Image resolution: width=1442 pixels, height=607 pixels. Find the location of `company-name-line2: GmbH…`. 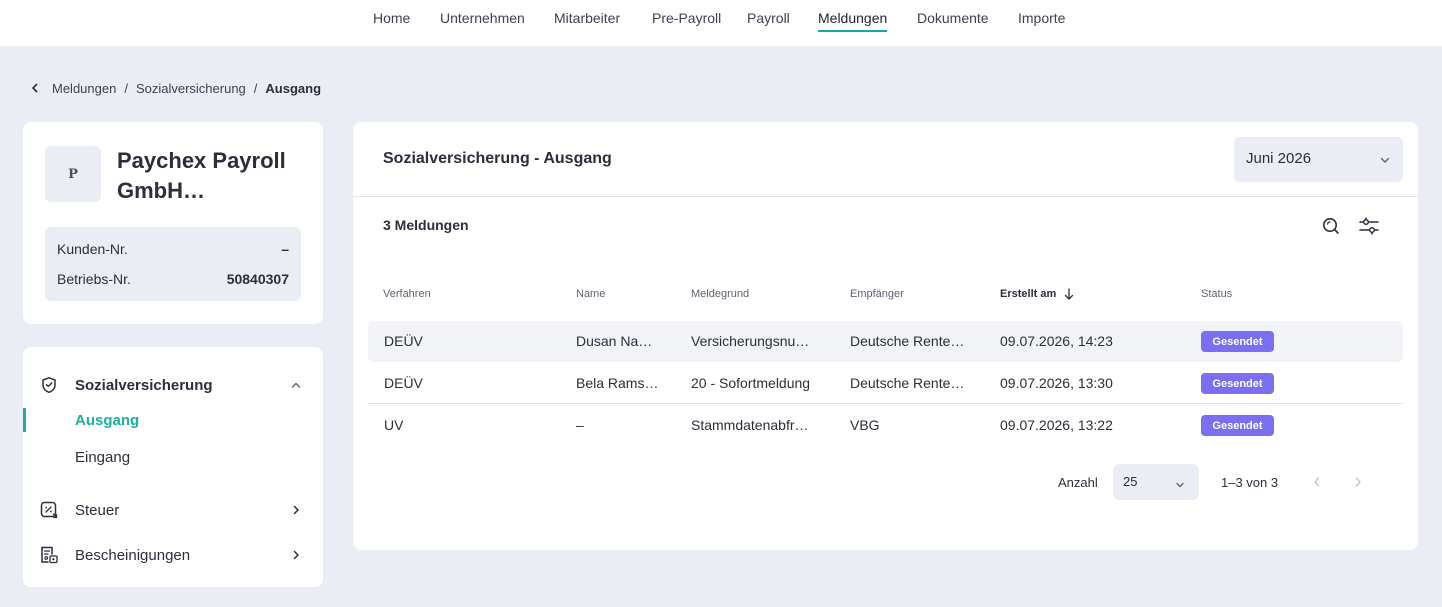

company-name-line2: GmbH… is located at coordinates (161, 190).